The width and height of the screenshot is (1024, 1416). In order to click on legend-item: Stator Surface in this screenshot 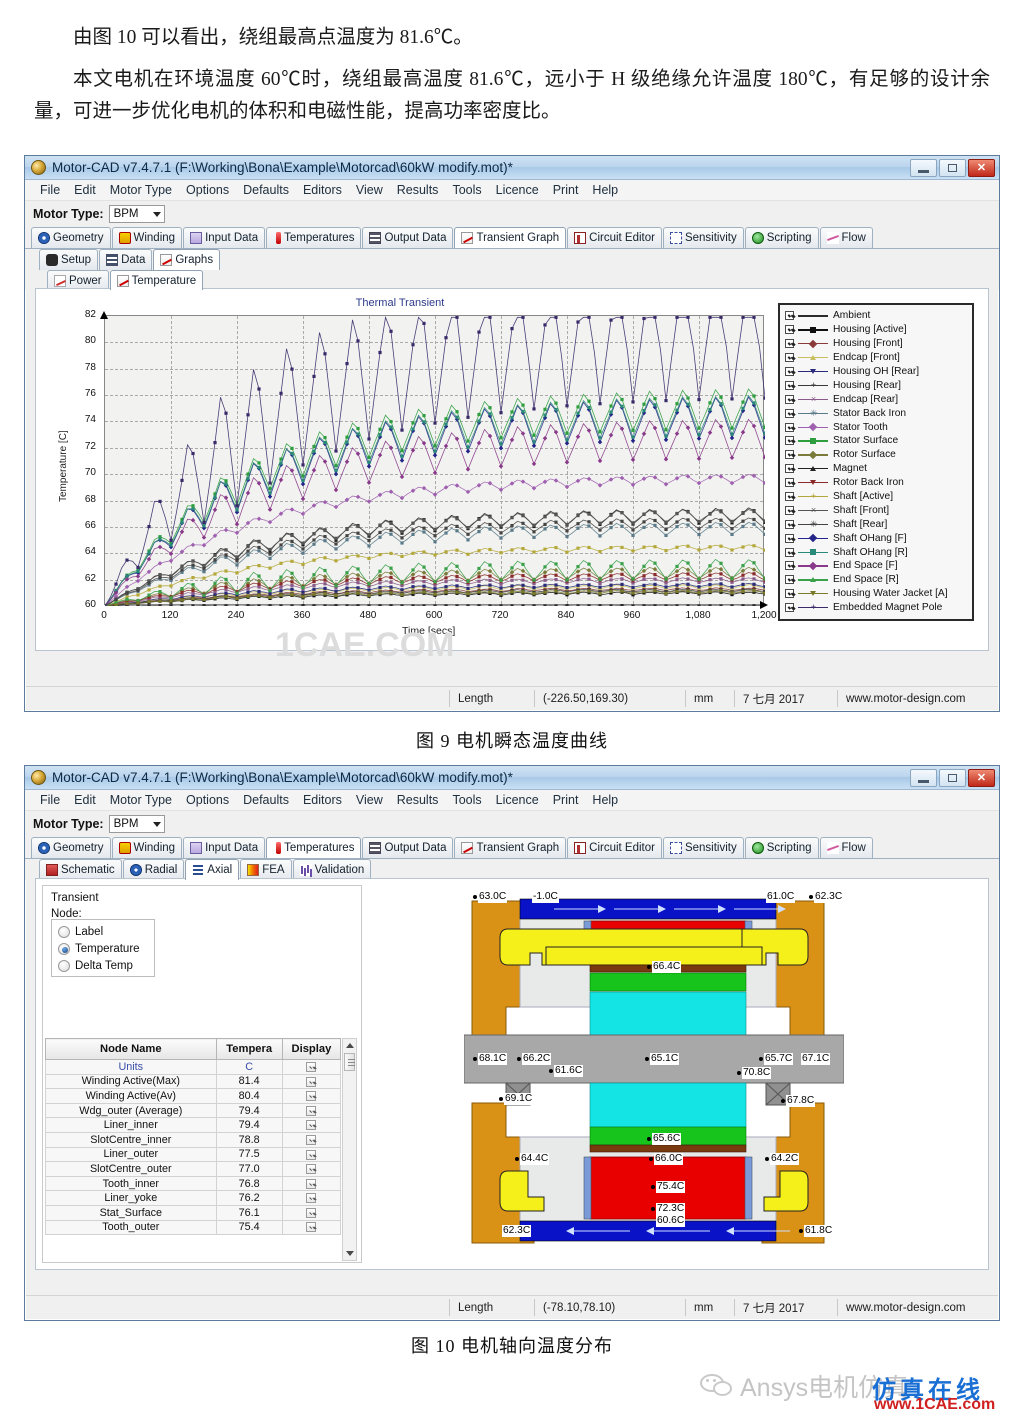, I will do `click(876, 441)`.